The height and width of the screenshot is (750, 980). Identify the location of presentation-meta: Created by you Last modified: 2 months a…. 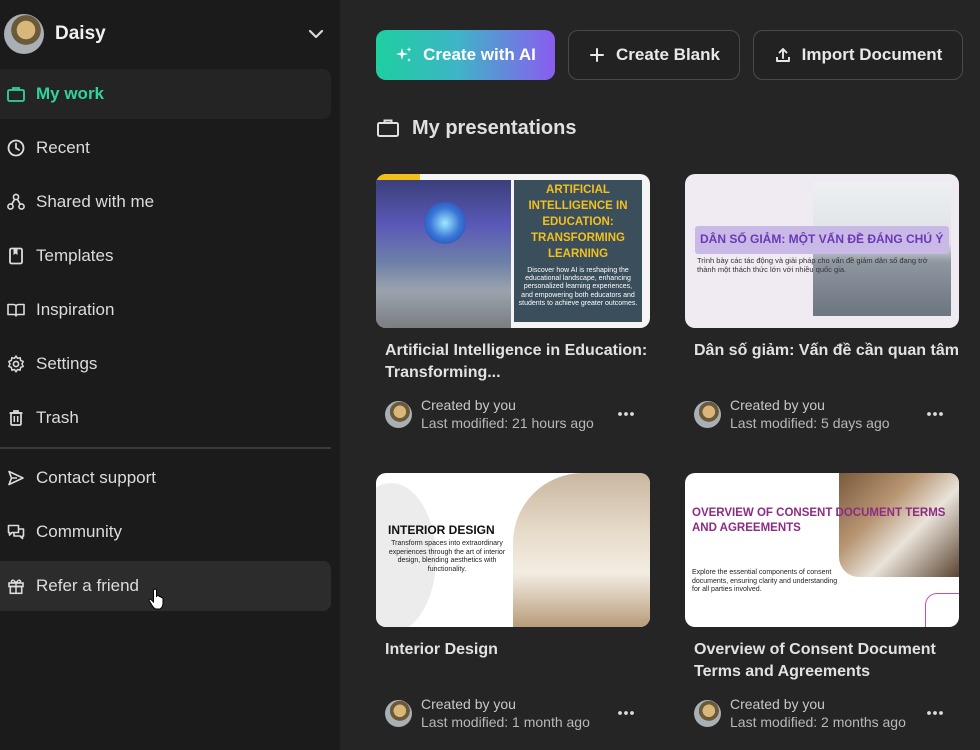
(824, 713).